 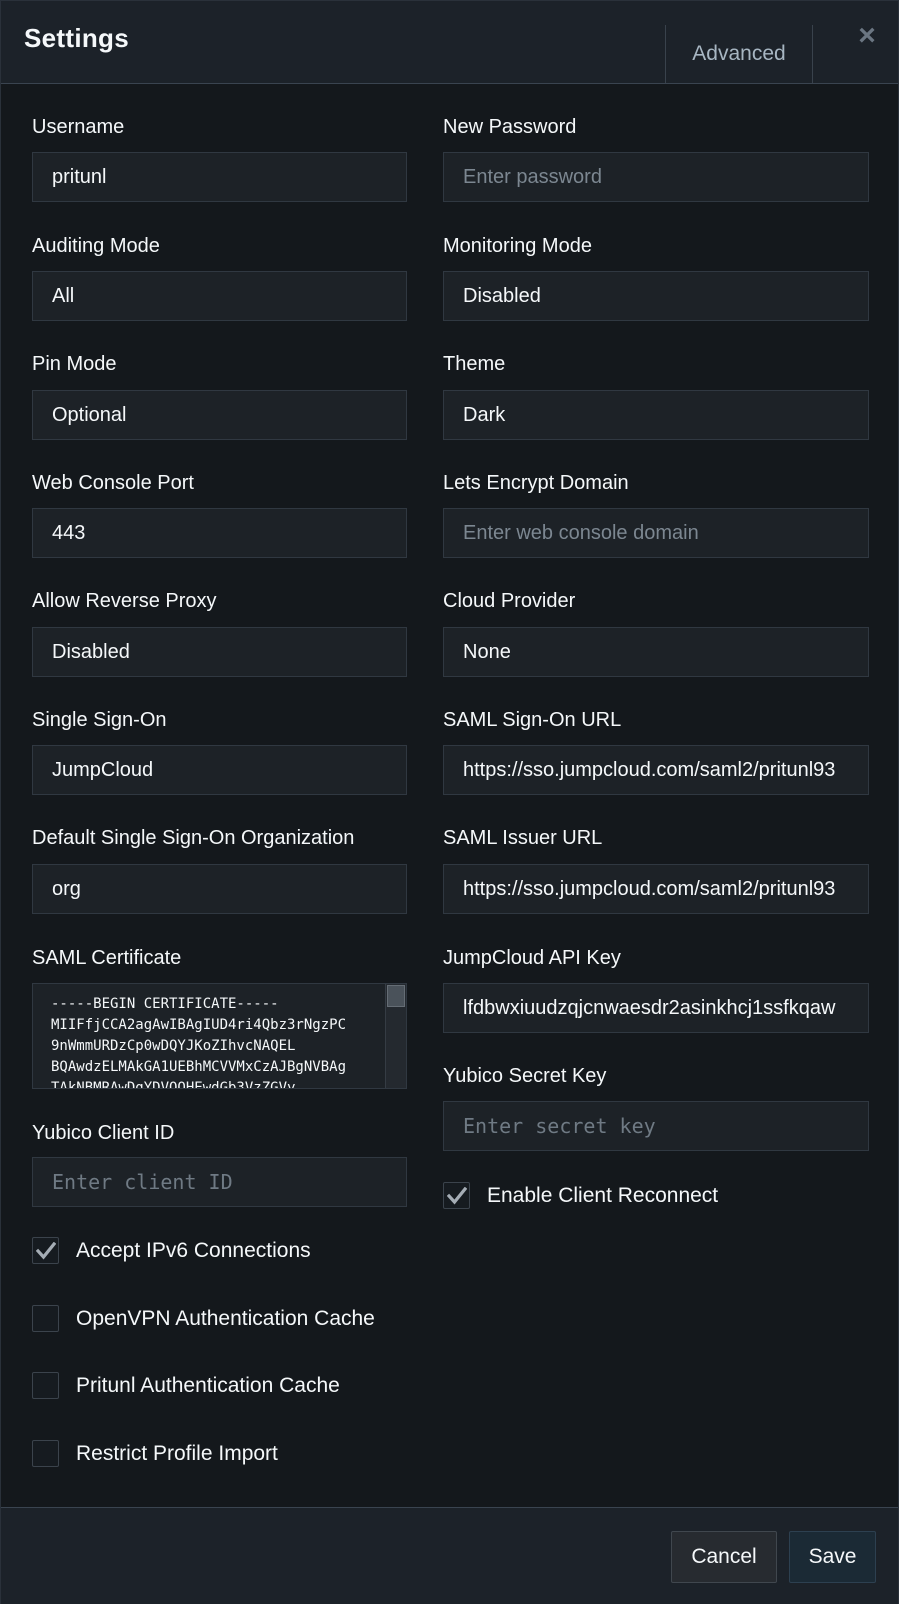 I want to click on restrict-profile-import-label: Restrict Profile Import, so click(x=177, y=1453).